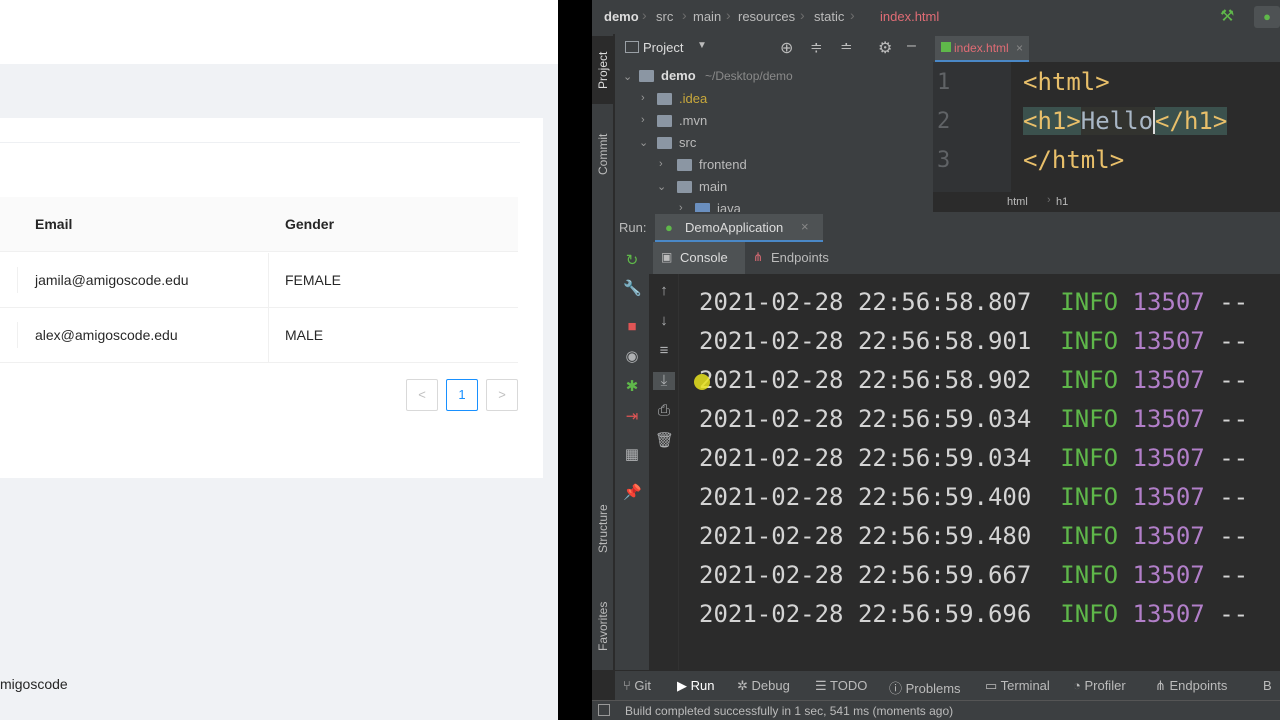  I want to click on wrench-icon: 🔧, so click(632, 289).